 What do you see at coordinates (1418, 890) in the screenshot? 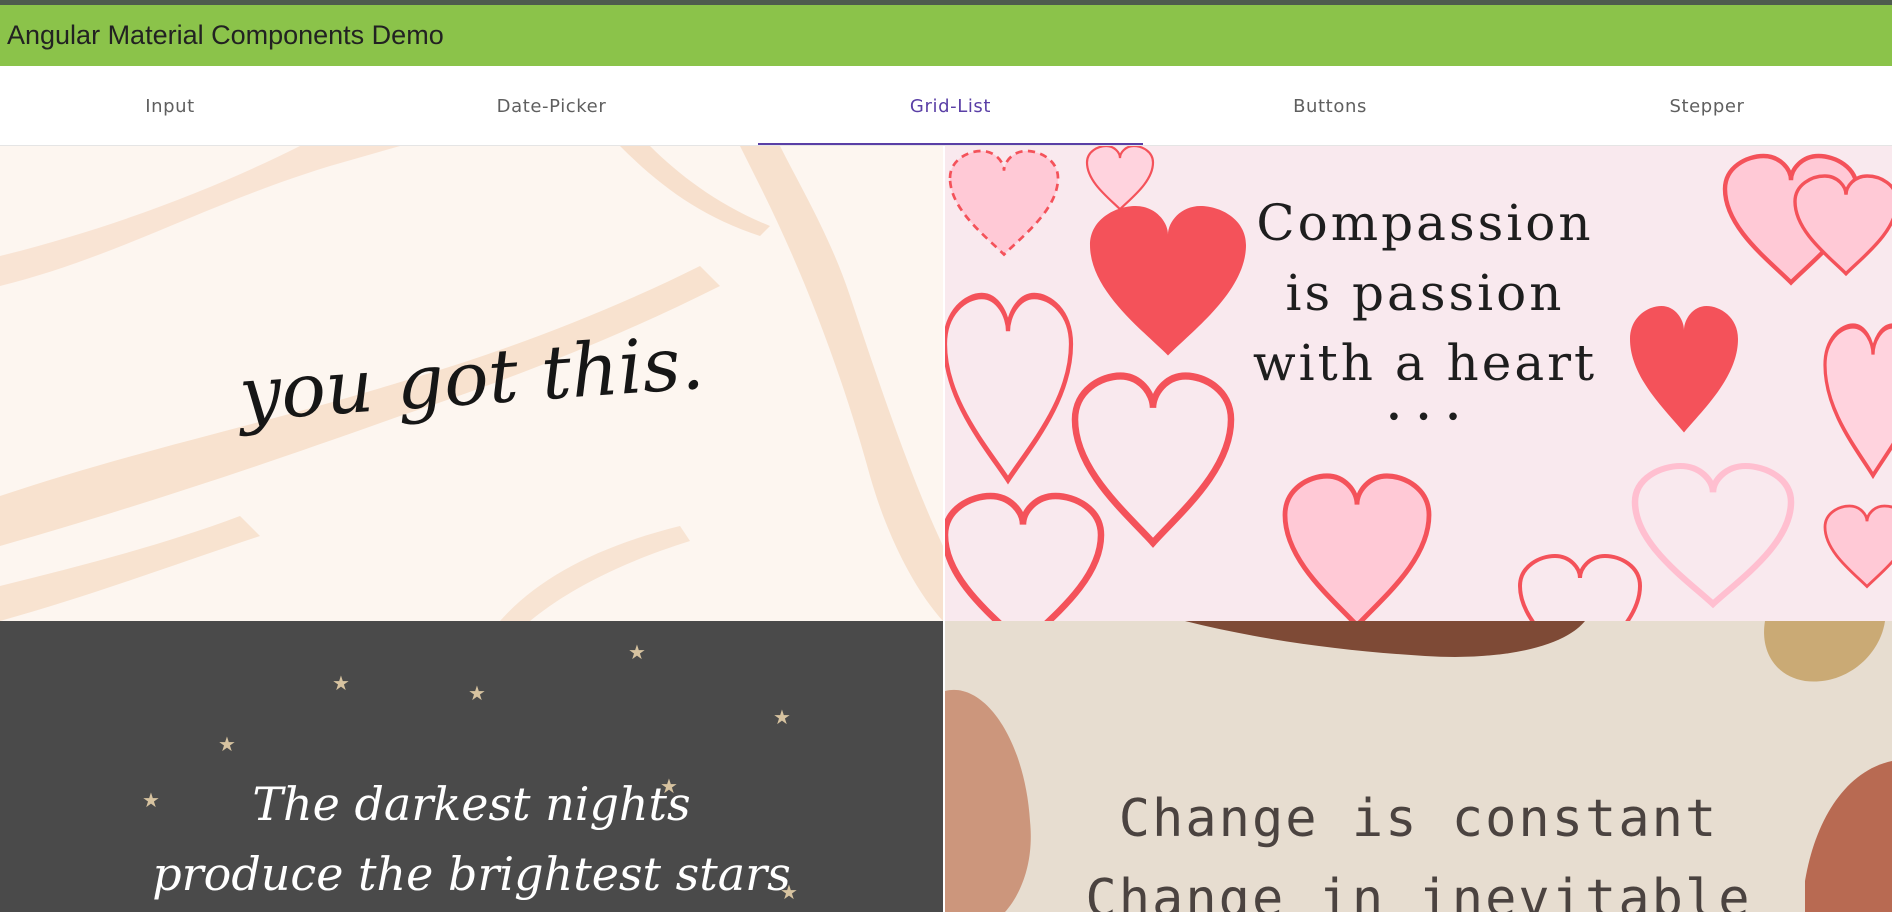
I see `quote-line: Change in inevitable` at bounding box center [1418, 890].